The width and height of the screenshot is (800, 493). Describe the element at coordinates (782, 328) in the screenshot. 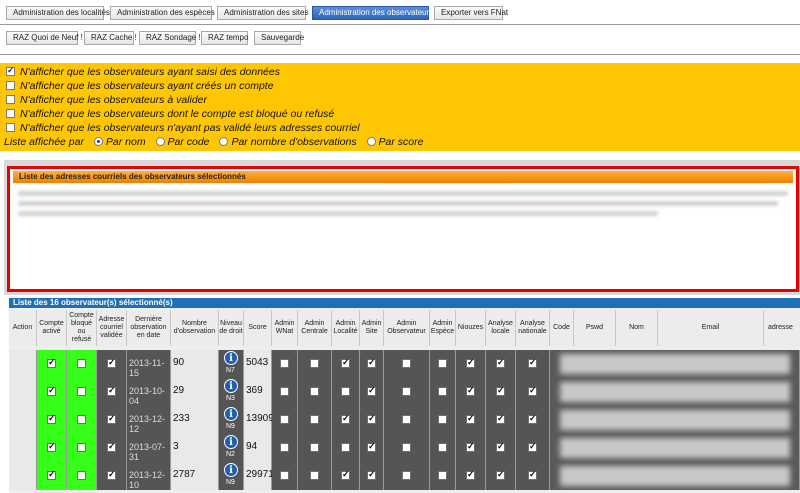

I see `col-header: adresse` at that location.